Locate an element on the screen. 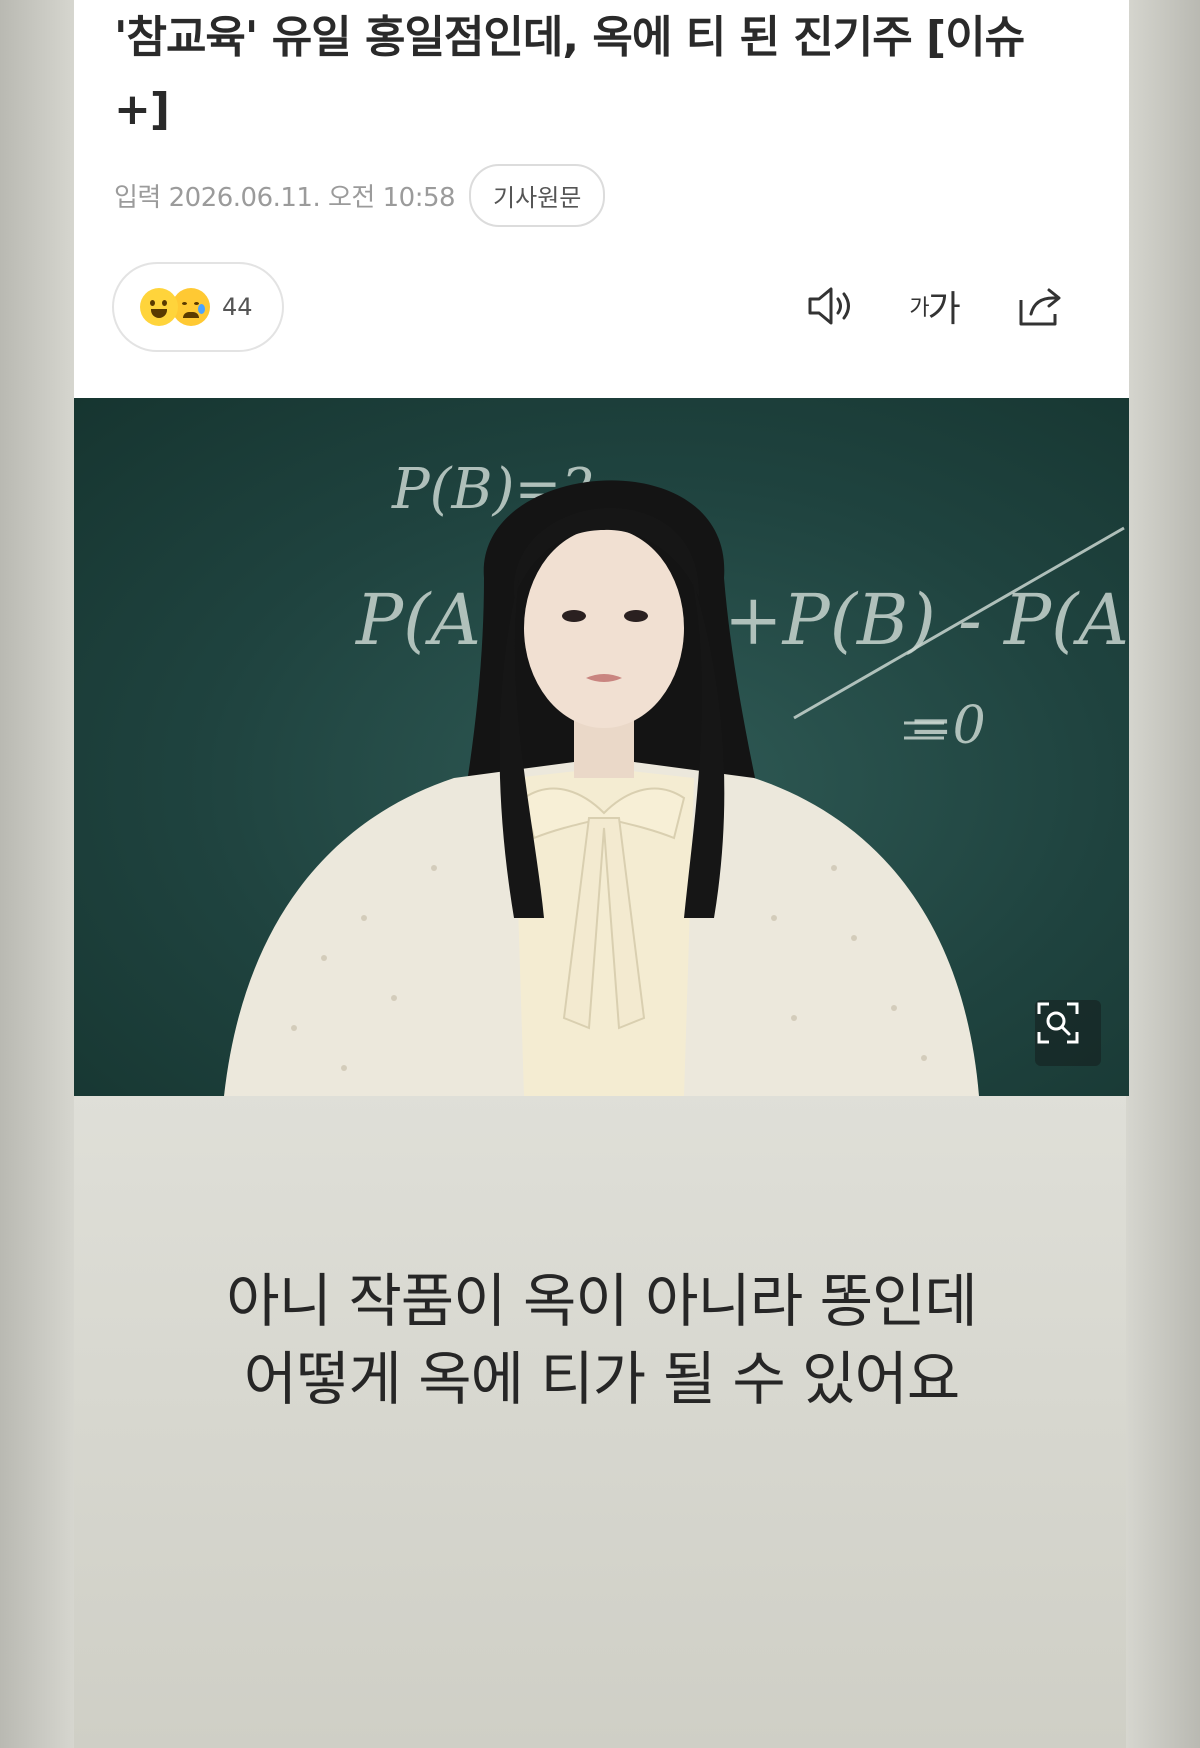  font-size-large-label: 가 is located at coordinates (944, 309).